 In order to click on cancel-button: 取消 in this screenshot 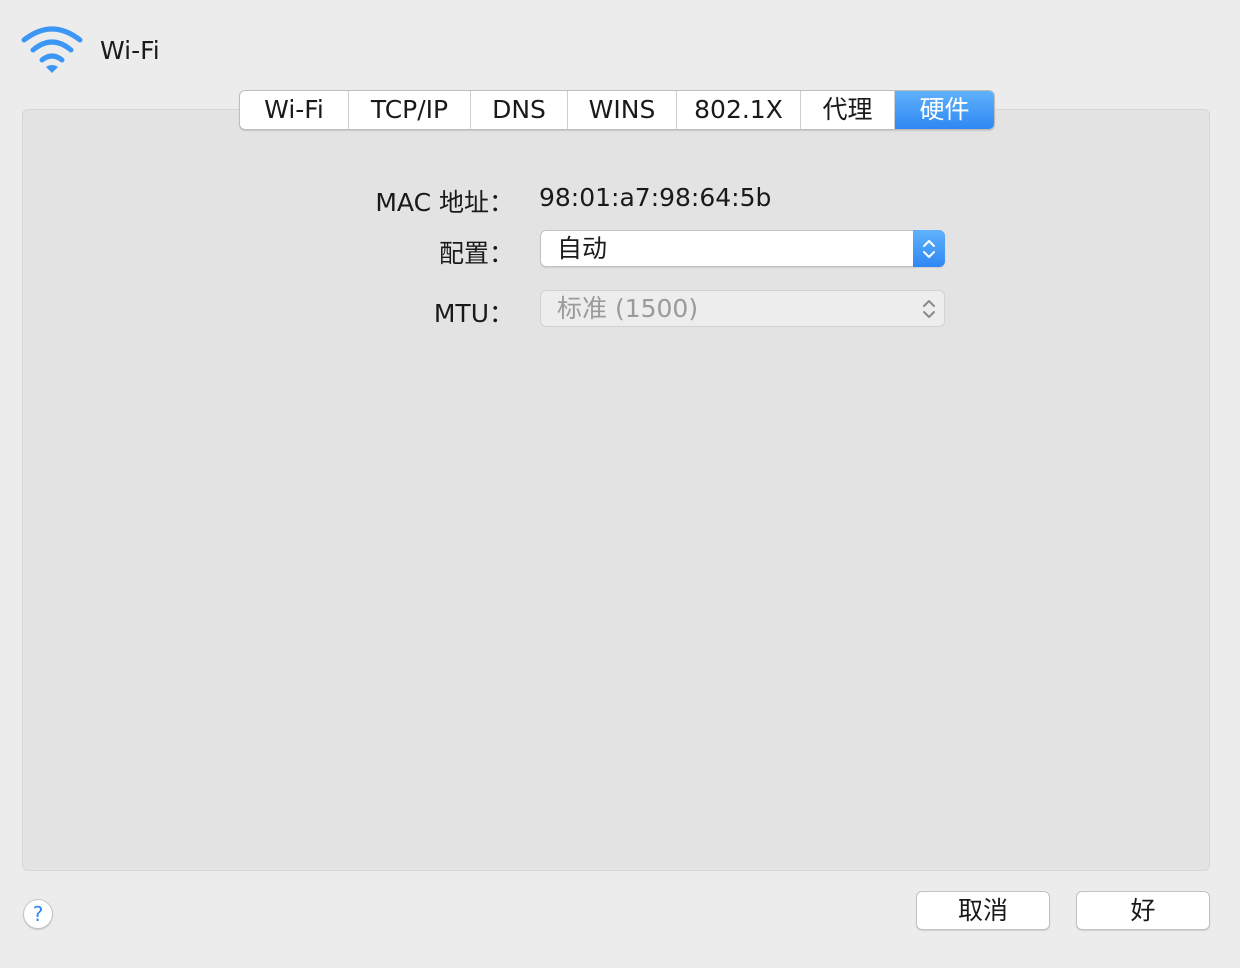, I will do `click(983, 910)`.